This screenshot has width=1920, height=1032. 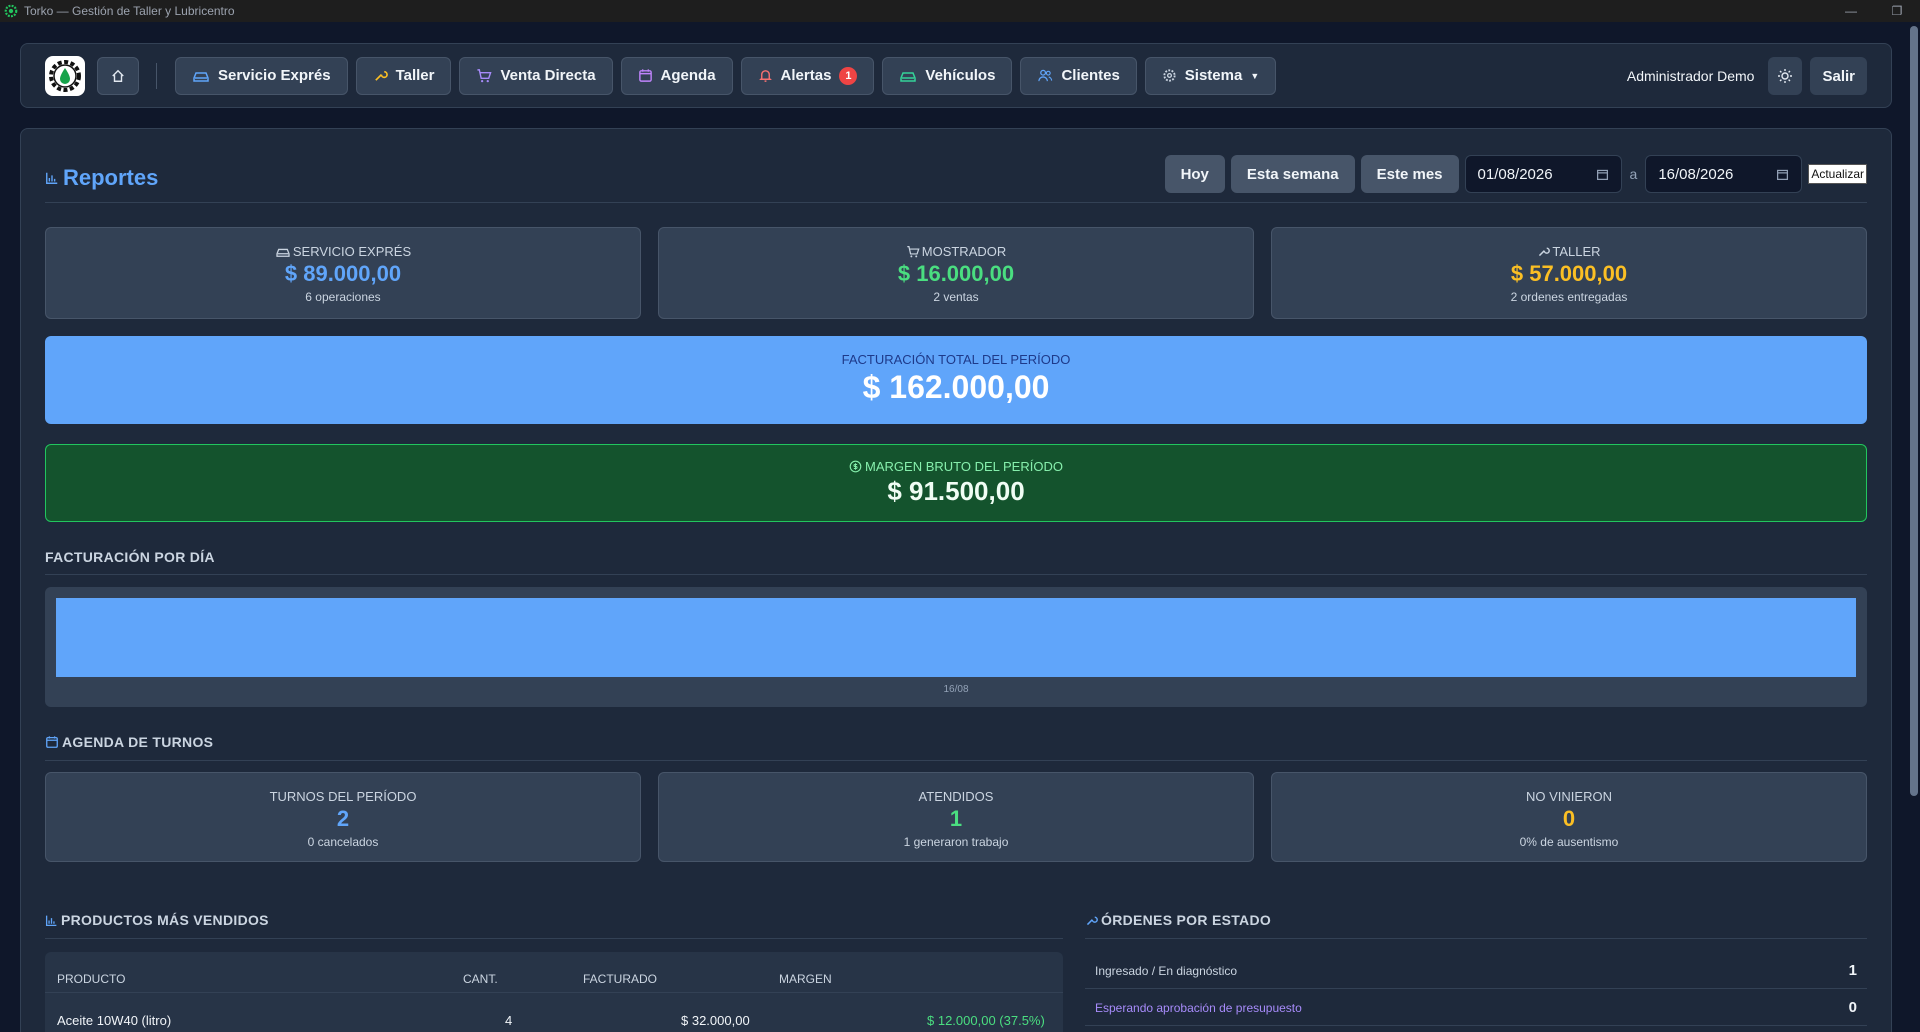 What do you see at coordinates (91, 979) in the screenshot?
I see `column-header: PRODUCTO` at bounding box center [91, 979].